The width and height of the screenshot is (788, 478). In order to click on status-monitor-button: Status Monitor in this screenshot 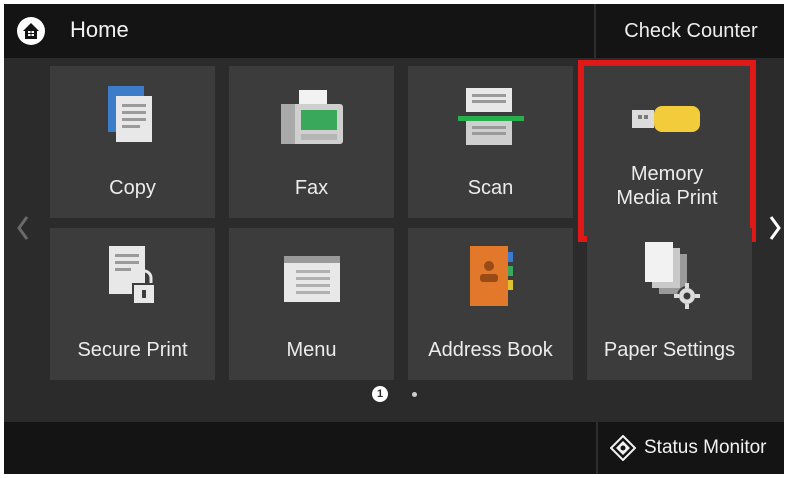, I will do `click(691, 448)`.